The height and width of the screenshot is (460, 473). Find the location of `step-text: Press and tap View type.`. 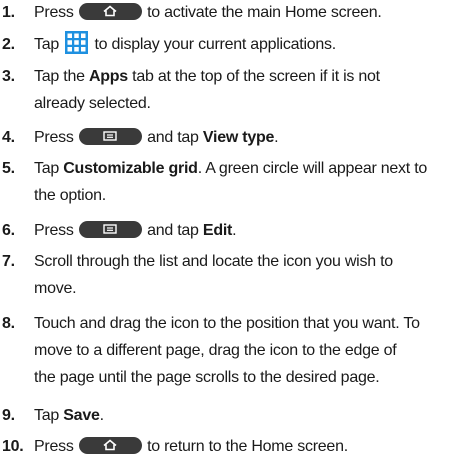

step-text: Press and tap View type. is located at coordinates (156, 136).